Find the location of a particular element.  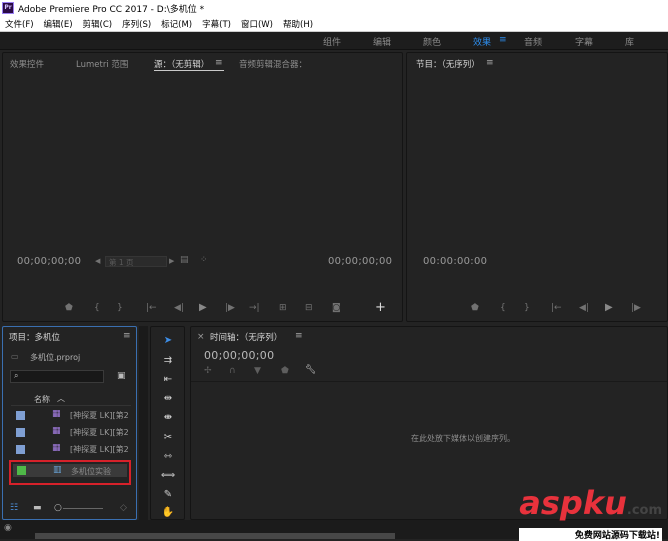

source-timecode-right: 00;00;00;00 is located at coordinates (360, 261).